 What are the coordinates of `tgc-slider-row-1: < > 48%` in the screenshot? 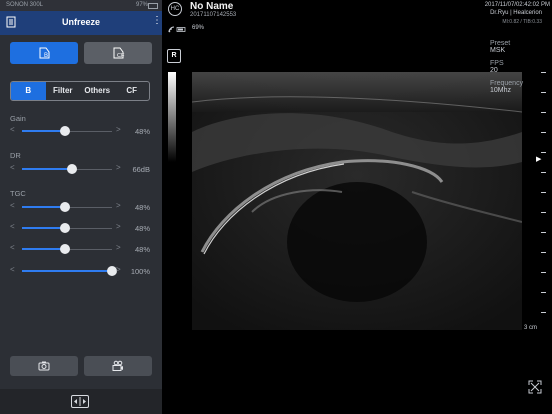 It's located at (81, 207).